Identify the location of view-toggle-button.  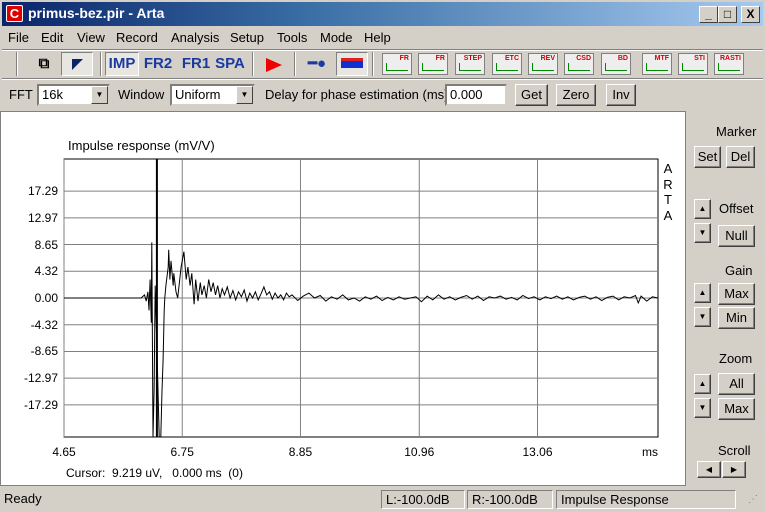
(77, 64).